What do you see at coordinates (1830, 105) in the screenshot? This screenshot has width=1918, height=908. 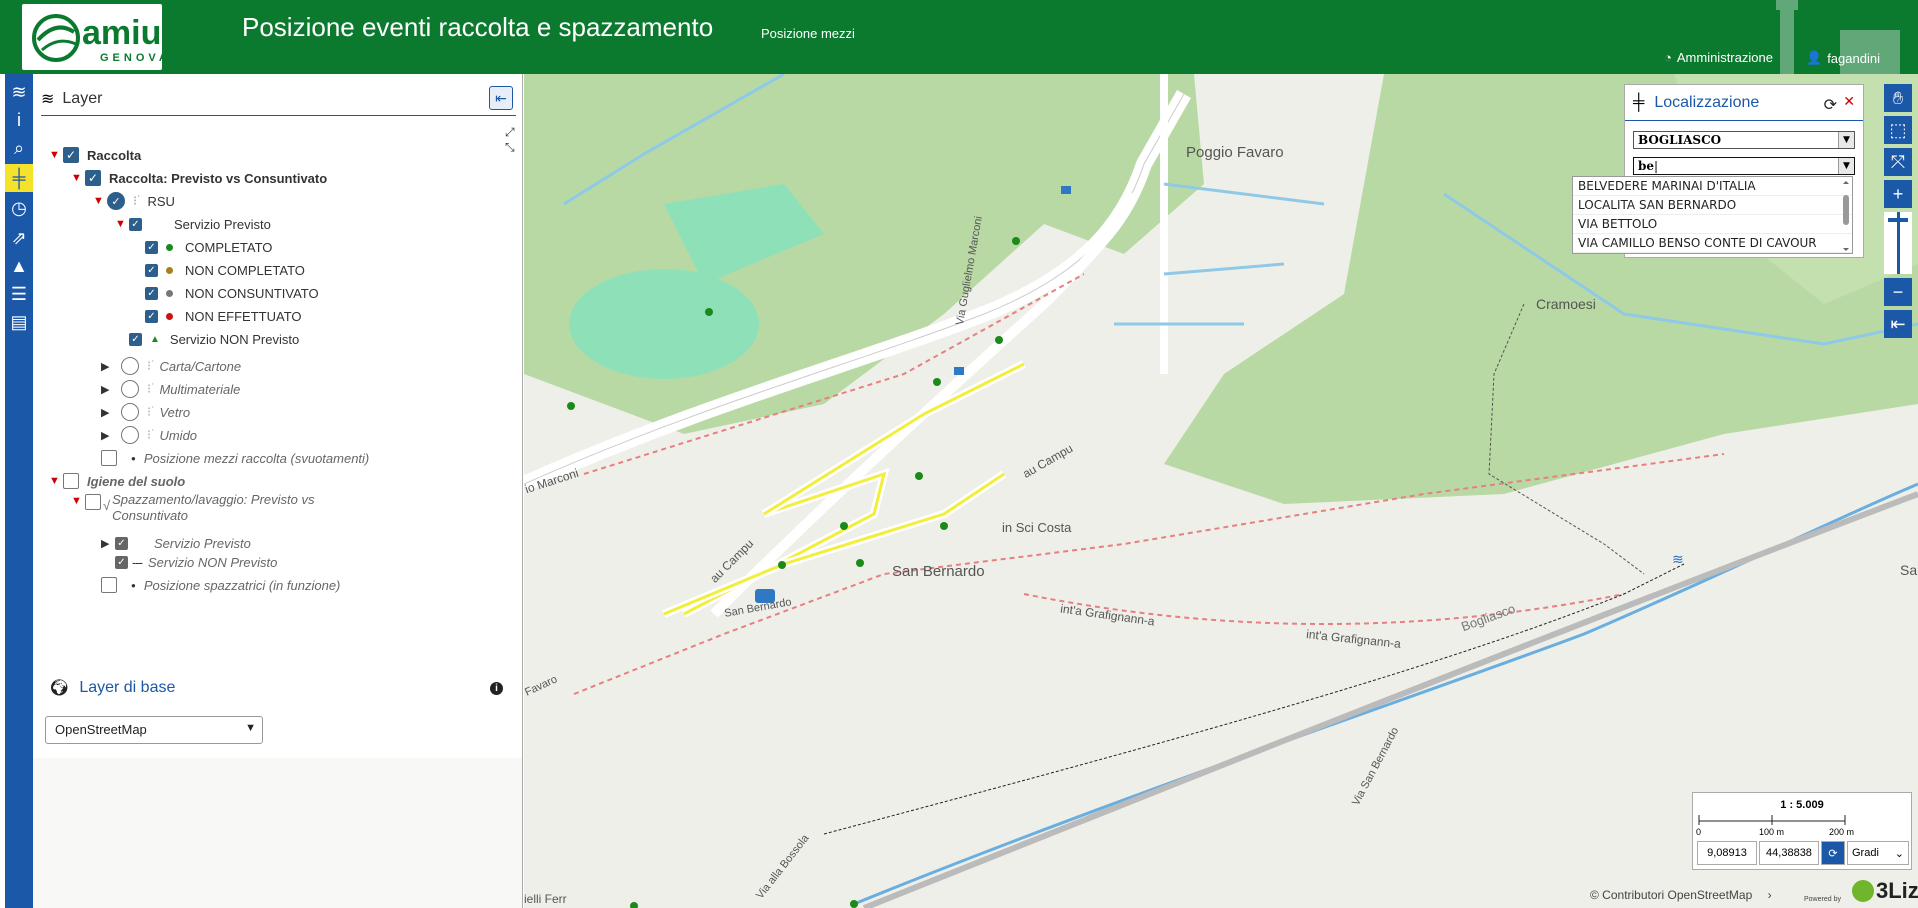 I see `refresh-icon: ⟳` at bounding box center [1830, 105].